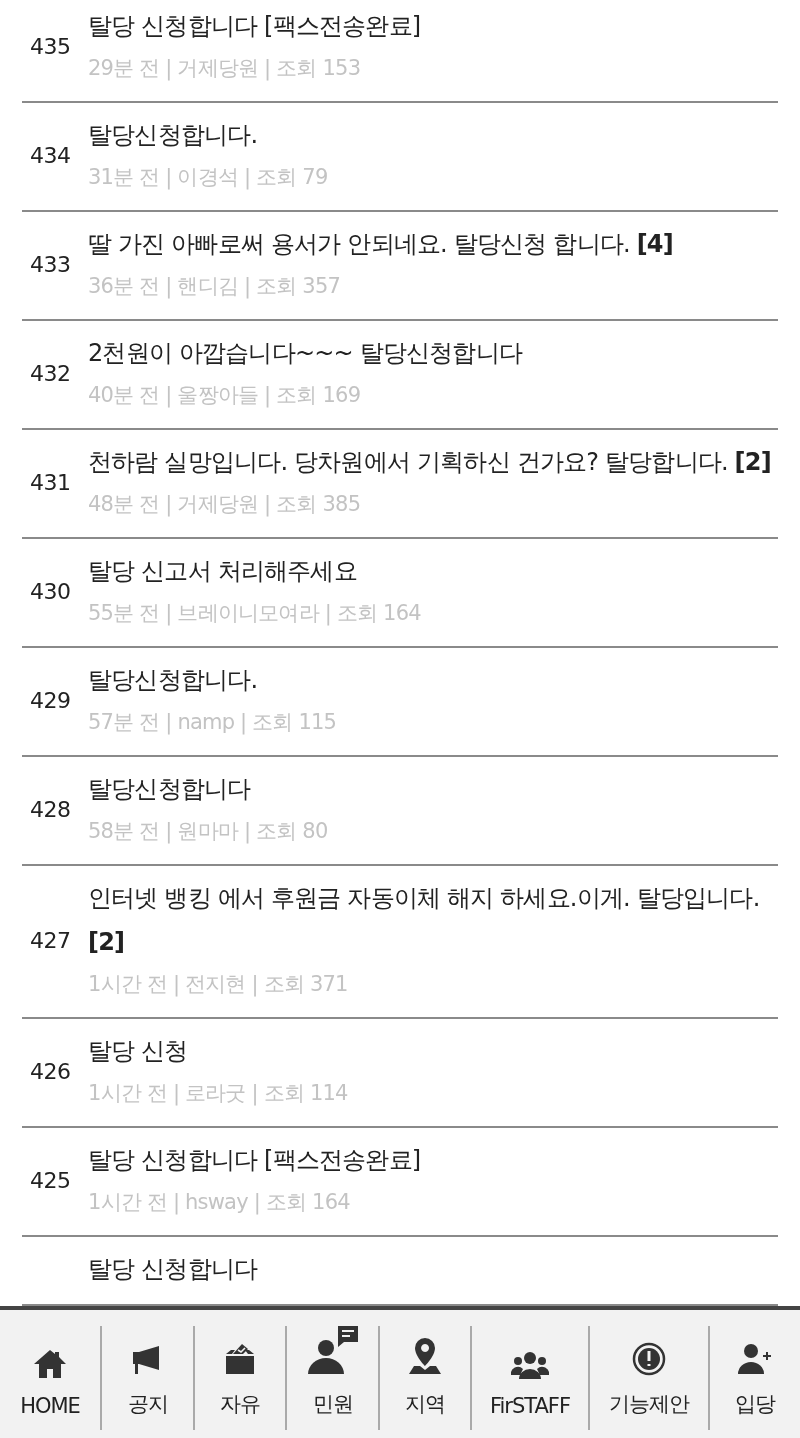  Describe the element at coordinates (530, 1365) in the screenshot. I see `group-icon` at that location.